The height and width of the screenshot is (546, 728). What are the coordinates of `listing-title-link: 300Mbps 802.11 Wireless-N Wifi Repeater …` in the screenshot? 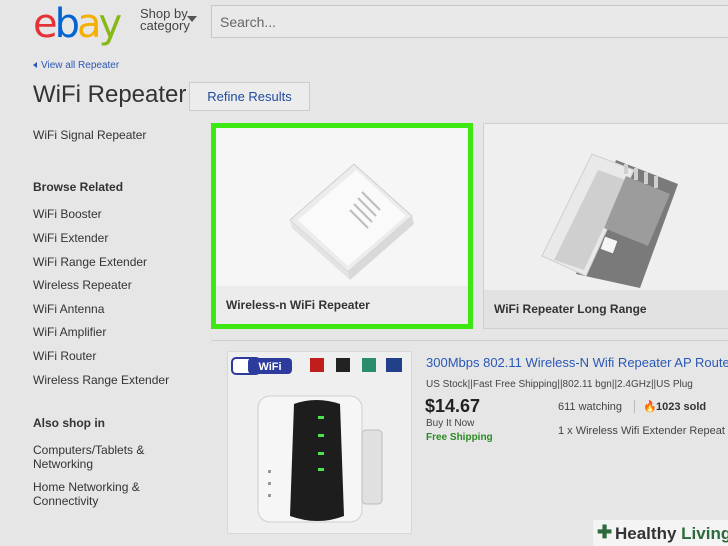 It's located at (577, 362).